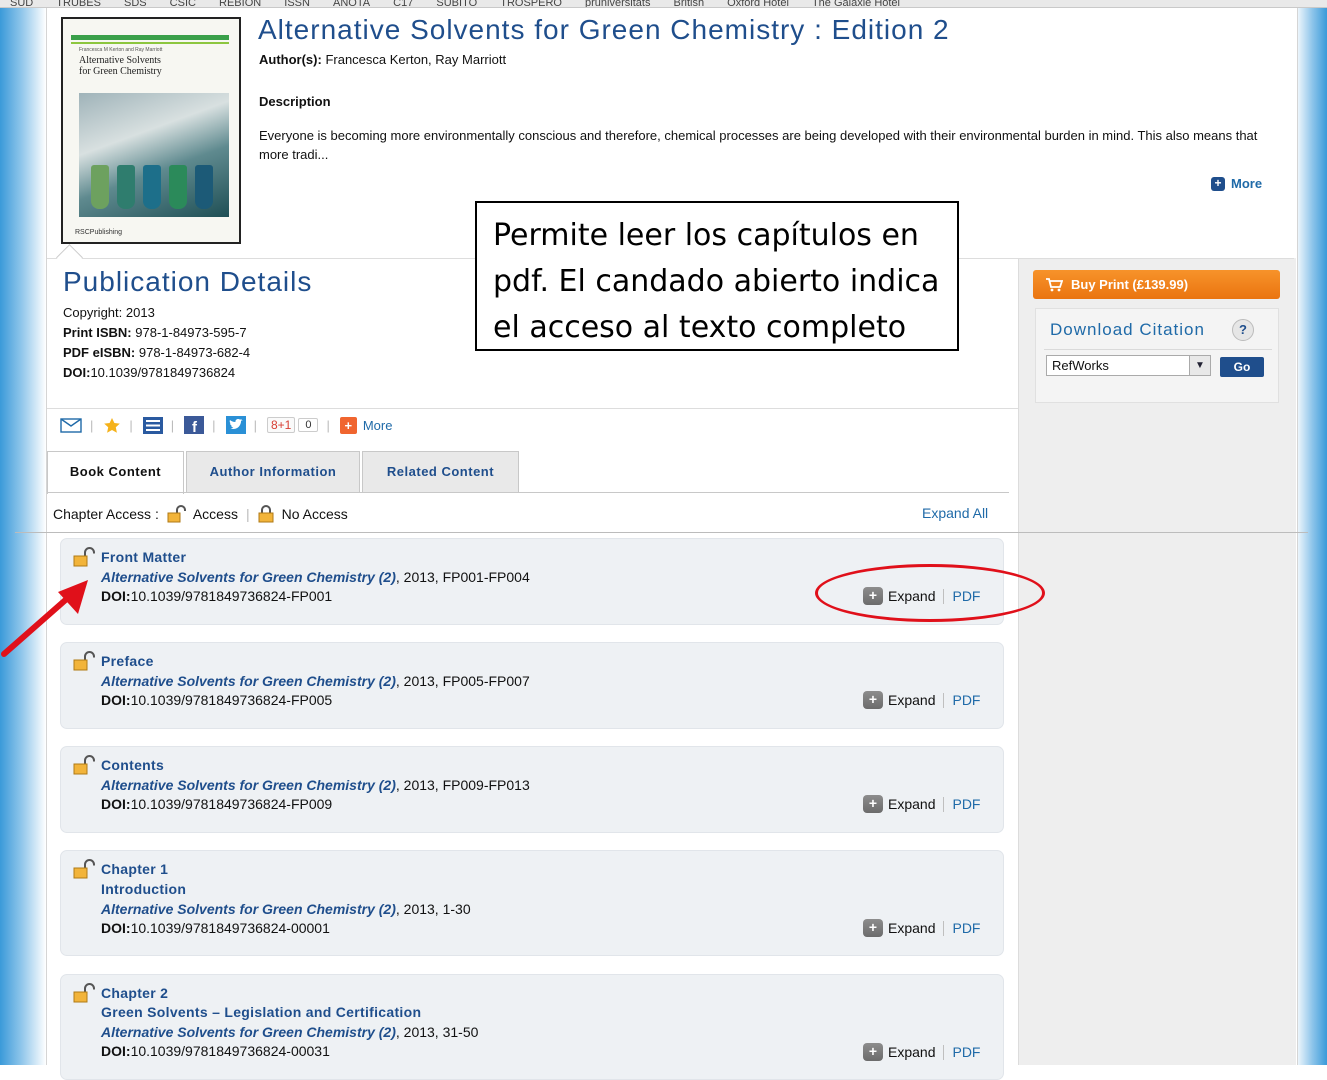 This screenshot has height=1080, width=1327. Describe the element at coordinates (99, 352) in the screenshot. I see `pdf-isbn-label: PDF eISBN:` at that location.